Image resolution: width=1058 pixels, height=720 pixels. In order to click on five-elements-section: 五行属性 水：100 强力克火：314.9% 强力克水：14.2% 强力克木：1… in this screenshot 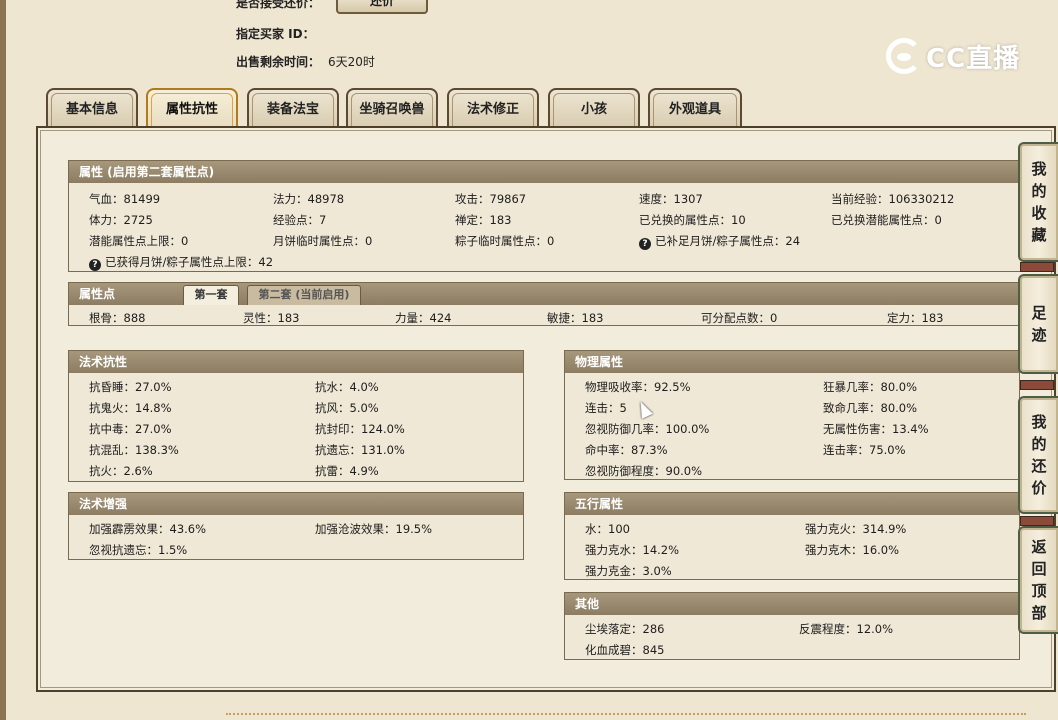, I will do `click(792, 536)`.